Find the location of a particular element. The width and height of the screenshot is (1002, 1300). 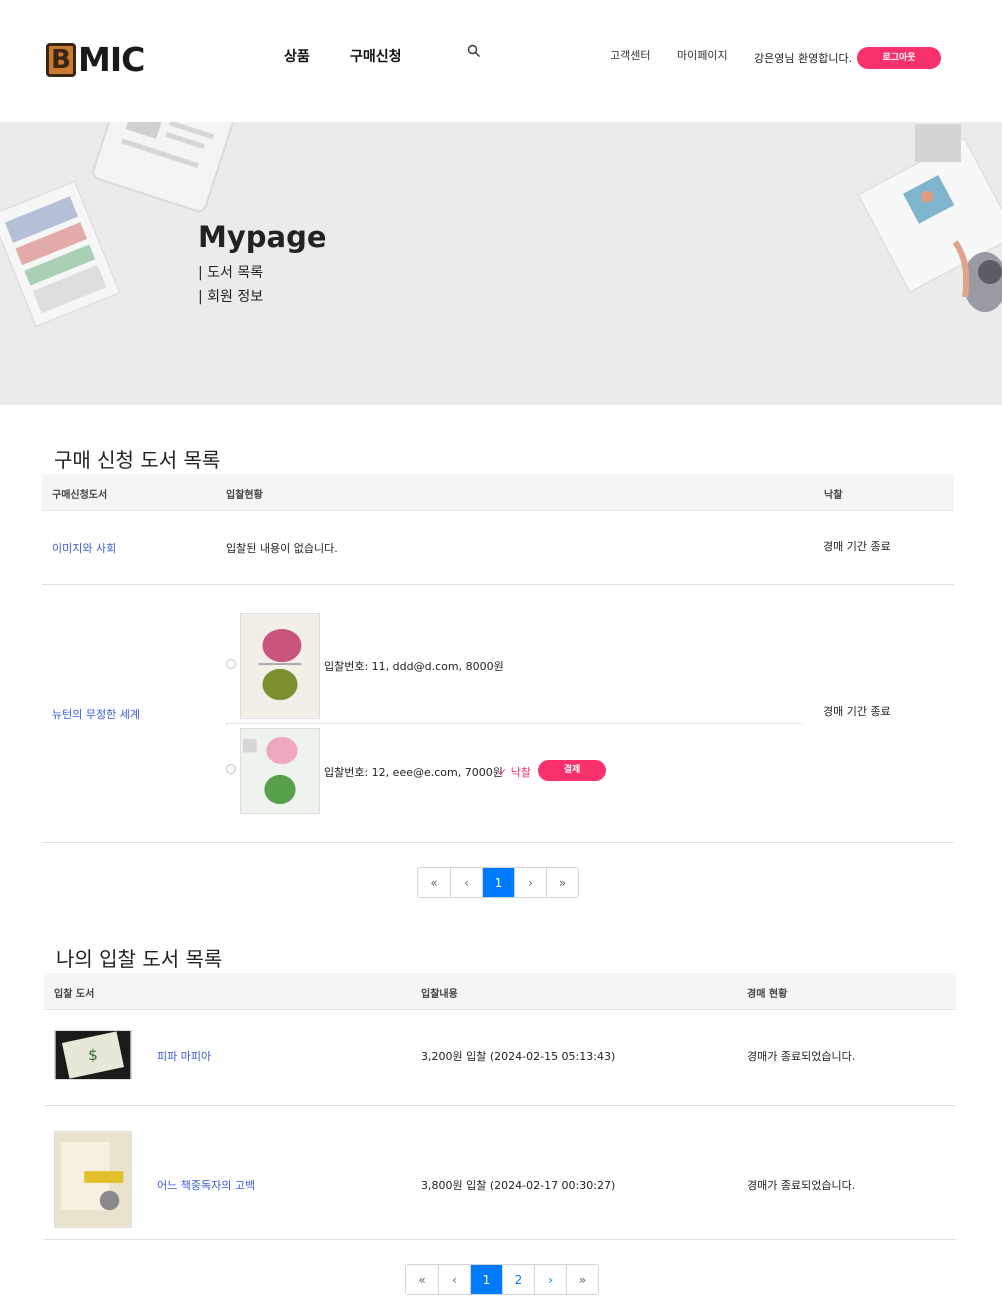

nav-purchase-request: 구매신청 is located at coordinates (376, 56).